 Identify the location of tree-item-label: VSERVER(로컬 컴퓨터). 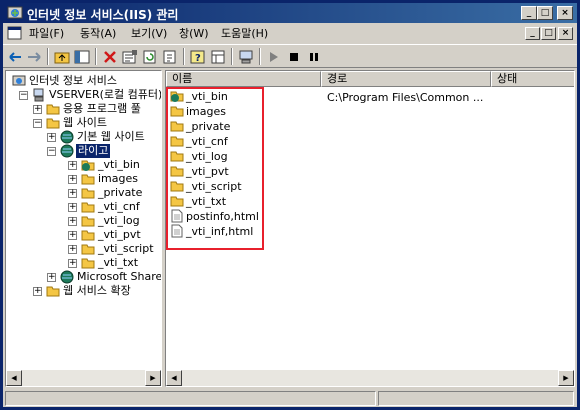
(105, 94).